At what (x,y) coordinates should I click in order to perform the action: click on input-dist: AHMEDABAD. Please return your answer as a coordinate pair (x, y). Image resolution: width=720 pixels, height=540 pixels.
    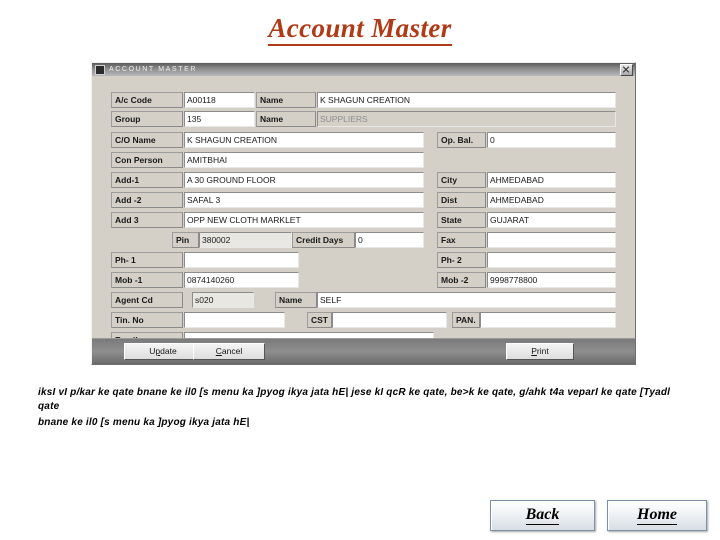
    Looking at the image, I should click on (551, 200).